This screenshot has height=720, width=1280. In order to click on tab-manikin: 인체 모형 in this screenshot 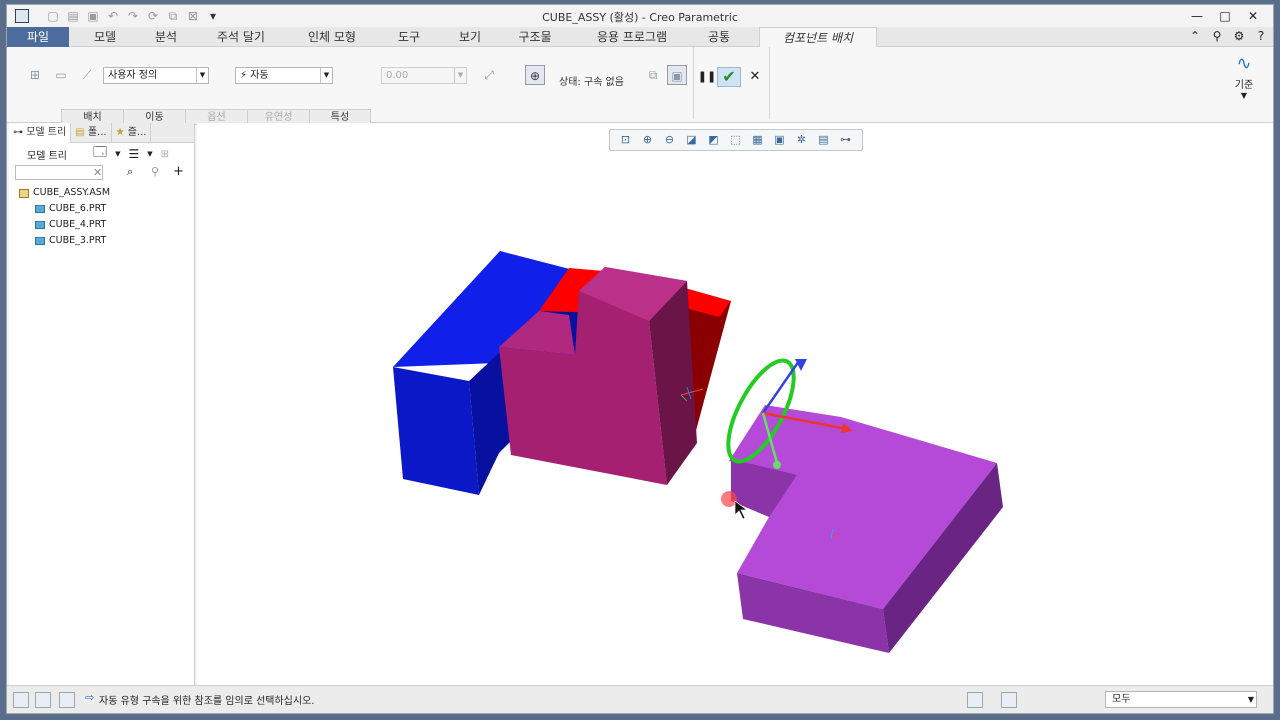, I will do `click(332, 37)`.